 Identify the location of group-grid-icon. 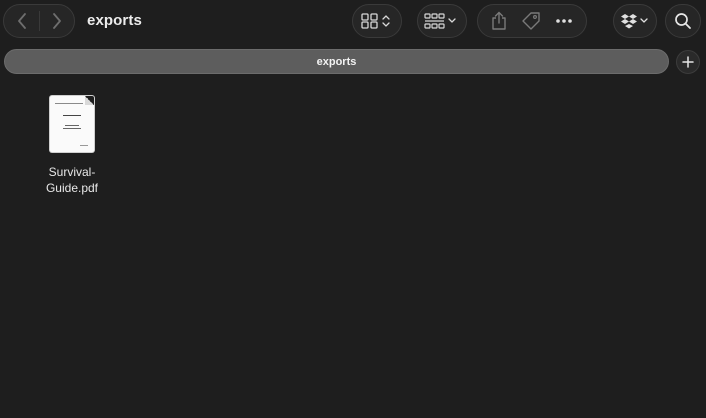
(442, 21).